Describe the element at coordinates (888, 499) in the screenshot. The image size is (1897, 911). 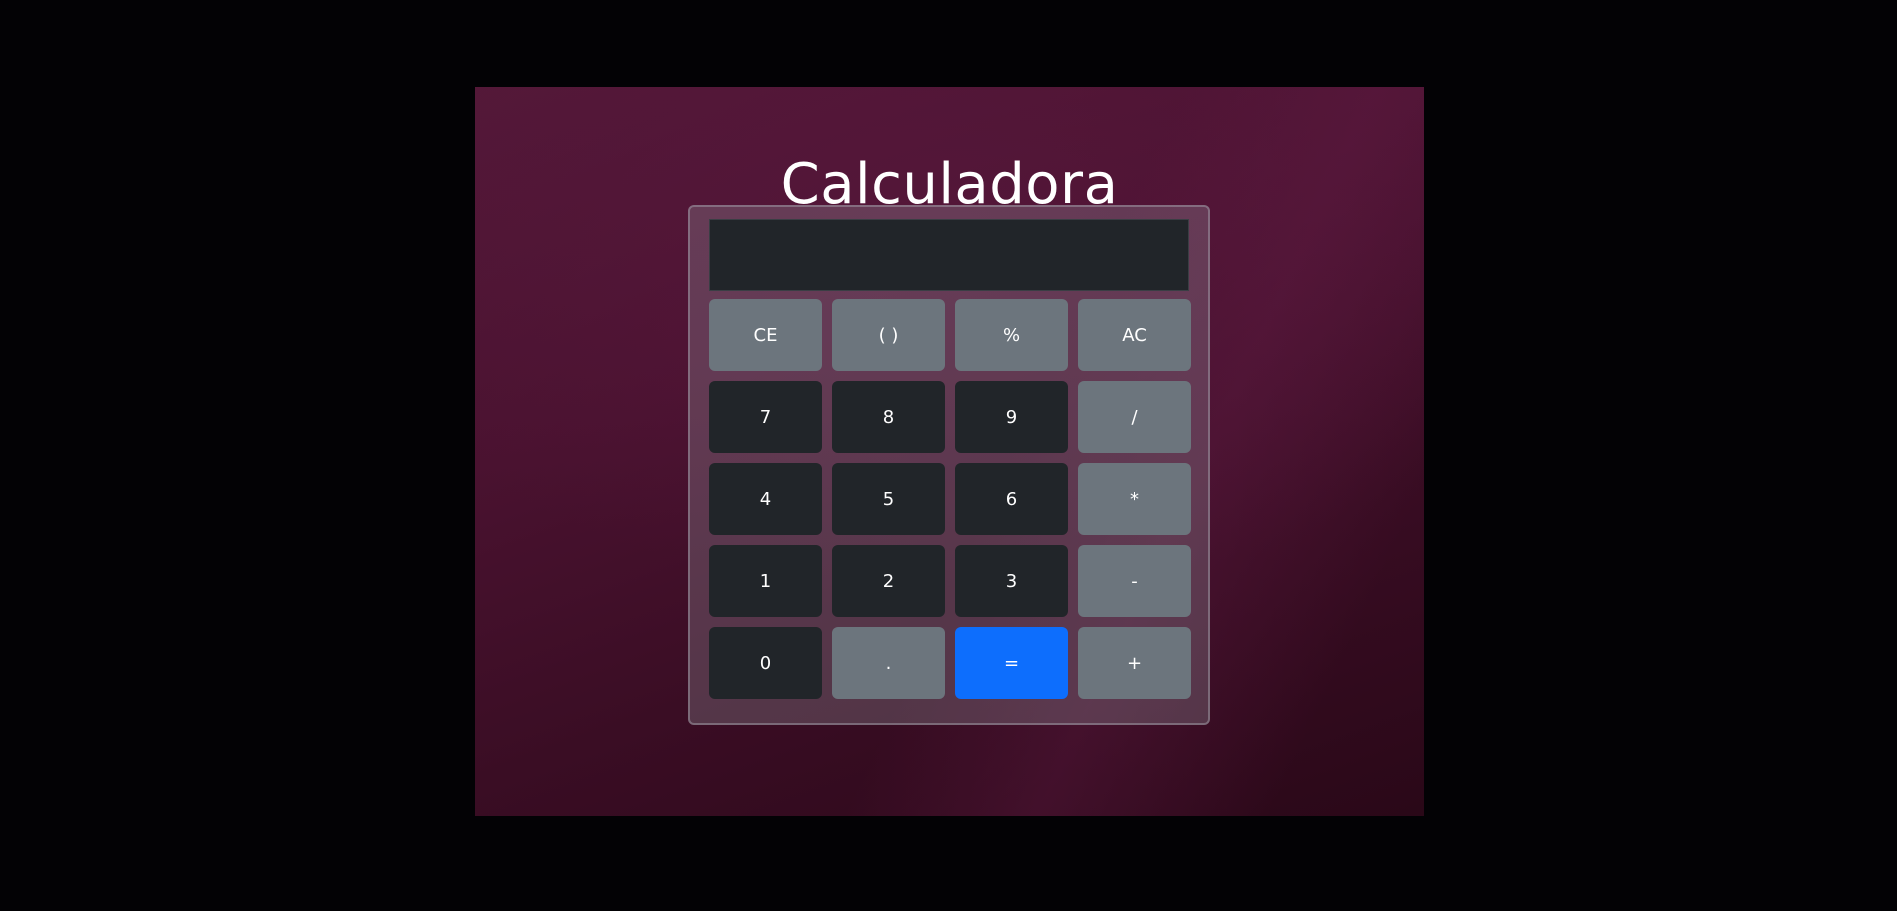
I see `key-5: 5` at that location.